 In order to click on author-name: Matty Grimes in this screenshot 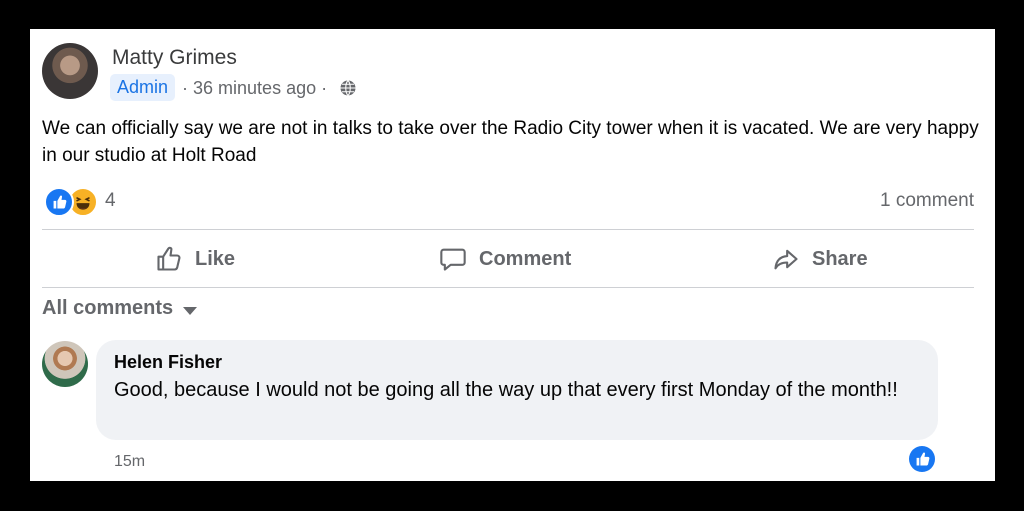, I will do `click(174, 58)`.